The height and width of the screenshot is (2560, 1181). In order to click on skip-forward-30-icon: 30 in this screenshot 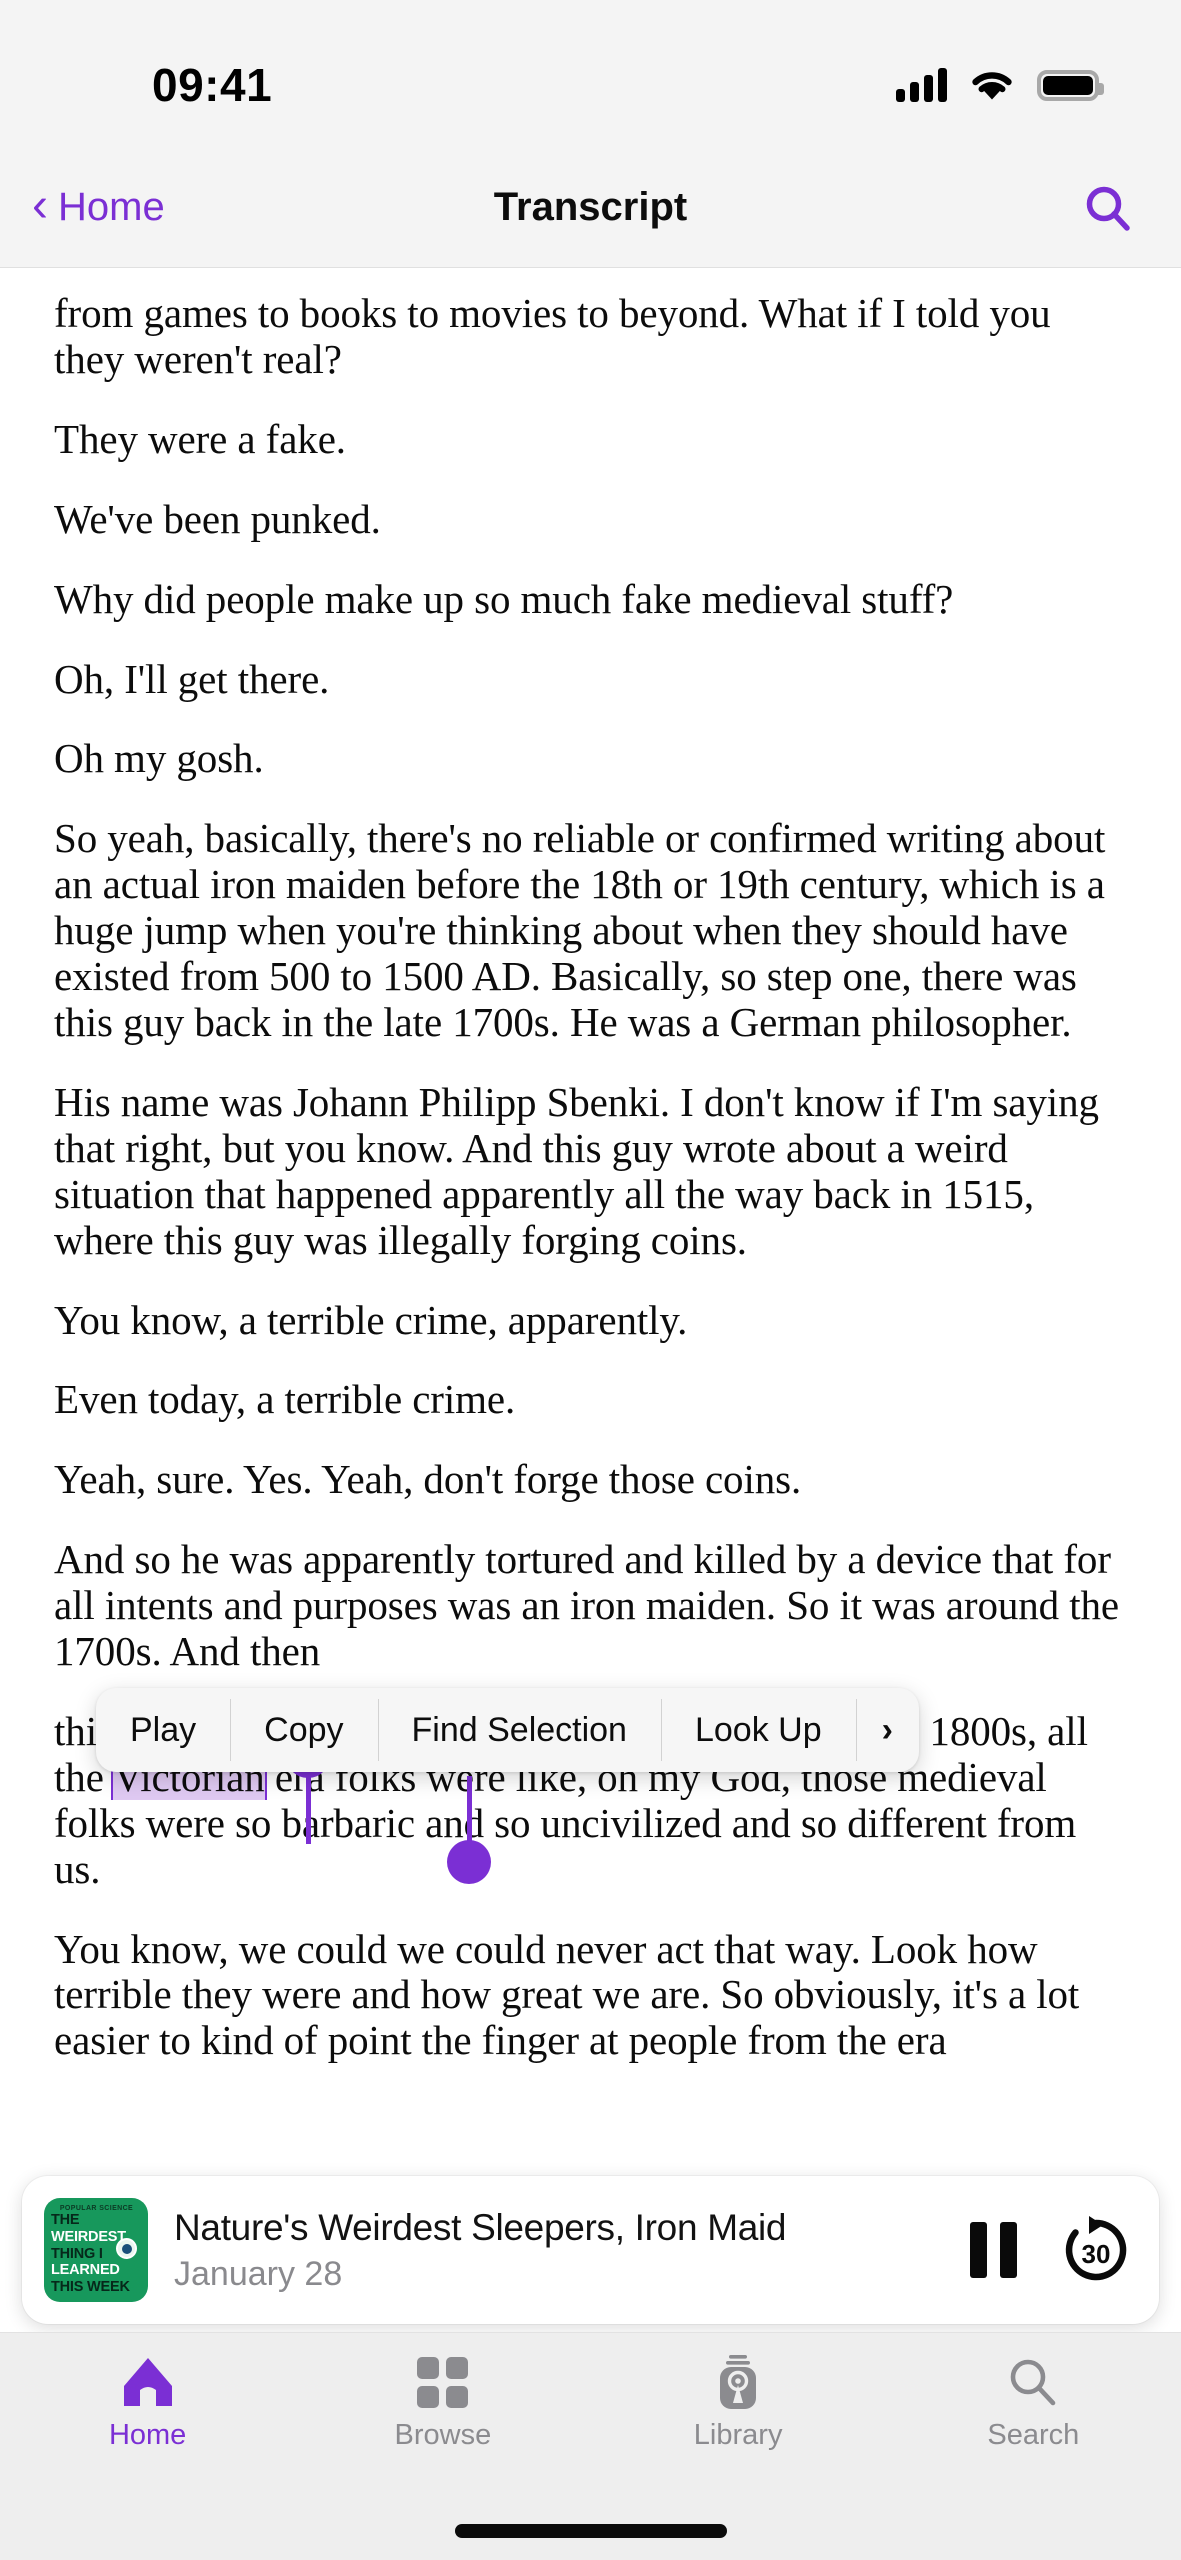, I will do `click(1096, 2250)`.